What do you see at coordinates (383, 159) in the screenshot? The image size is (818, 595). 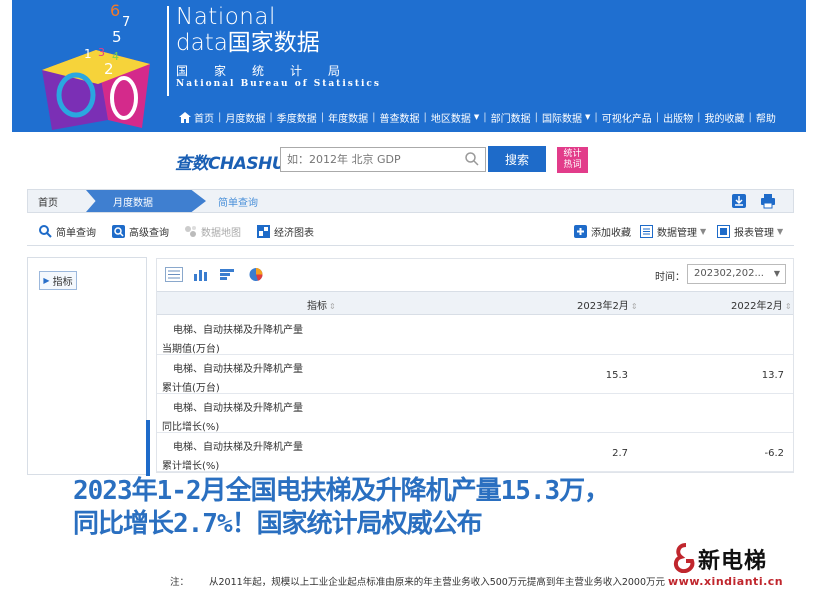 I see `search-input` at bounding box center [383, 159].